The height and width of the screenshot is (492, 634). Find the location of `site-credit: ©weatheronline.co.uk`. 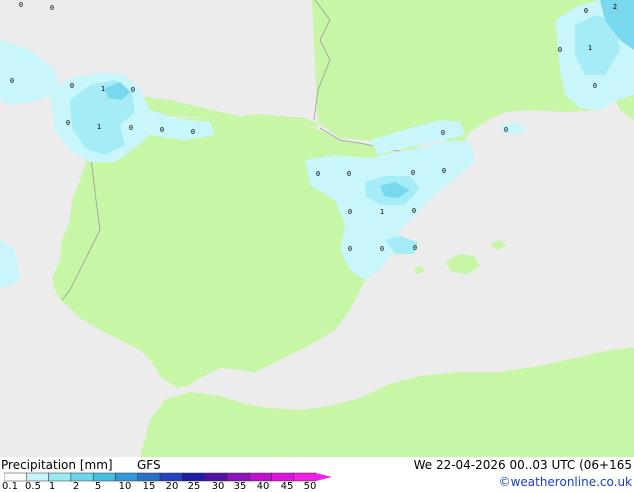

site-credit: ©weatheronline.co.uk is located at coordinates (565, 482).